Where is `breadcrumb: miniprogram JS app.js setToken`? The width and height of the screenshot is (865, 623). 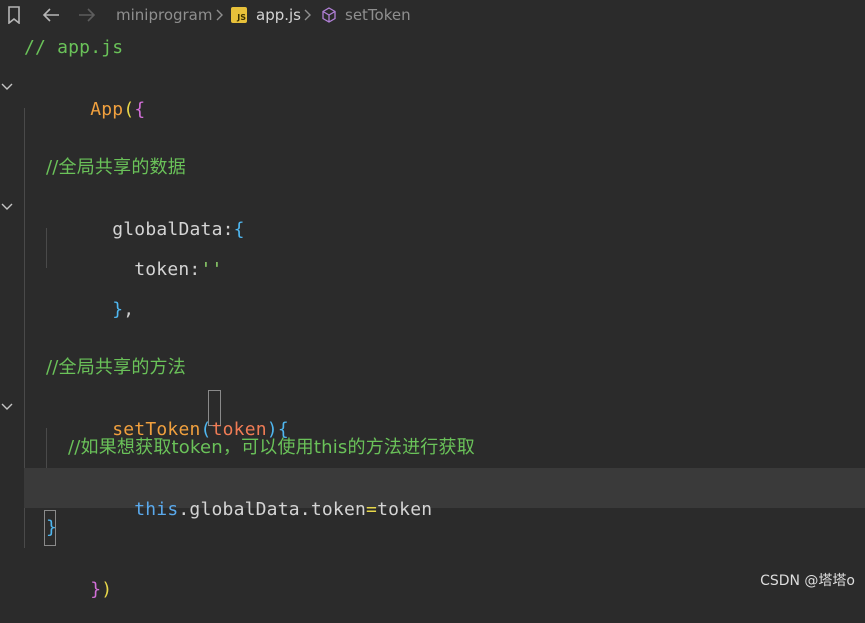 breadcrumb: miniprogram JS app.js setToken is located at coordinates (432, 15).